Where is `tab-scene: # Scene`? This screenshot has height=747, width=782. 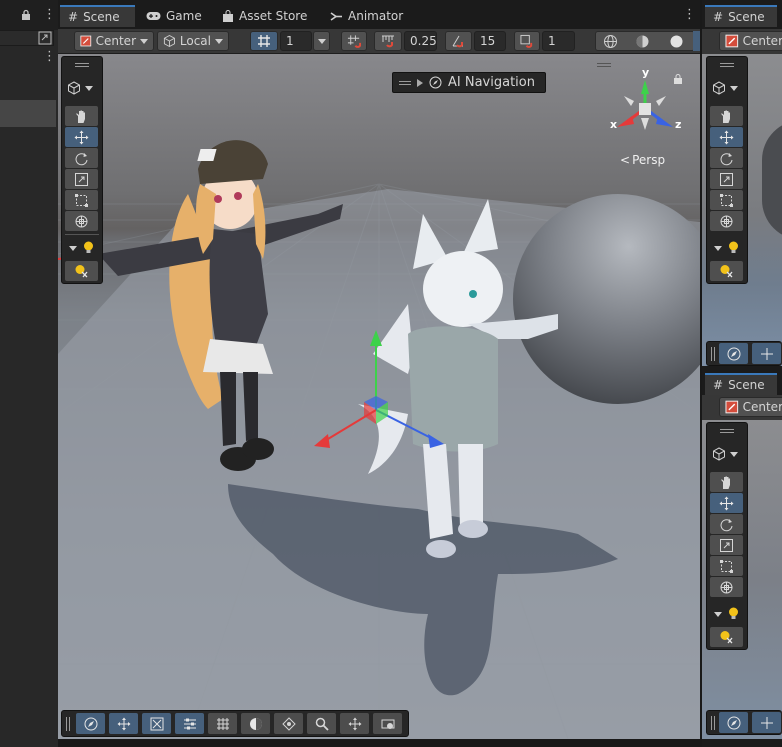
tab-scene: # Scene is located at coordinates (97, 16).